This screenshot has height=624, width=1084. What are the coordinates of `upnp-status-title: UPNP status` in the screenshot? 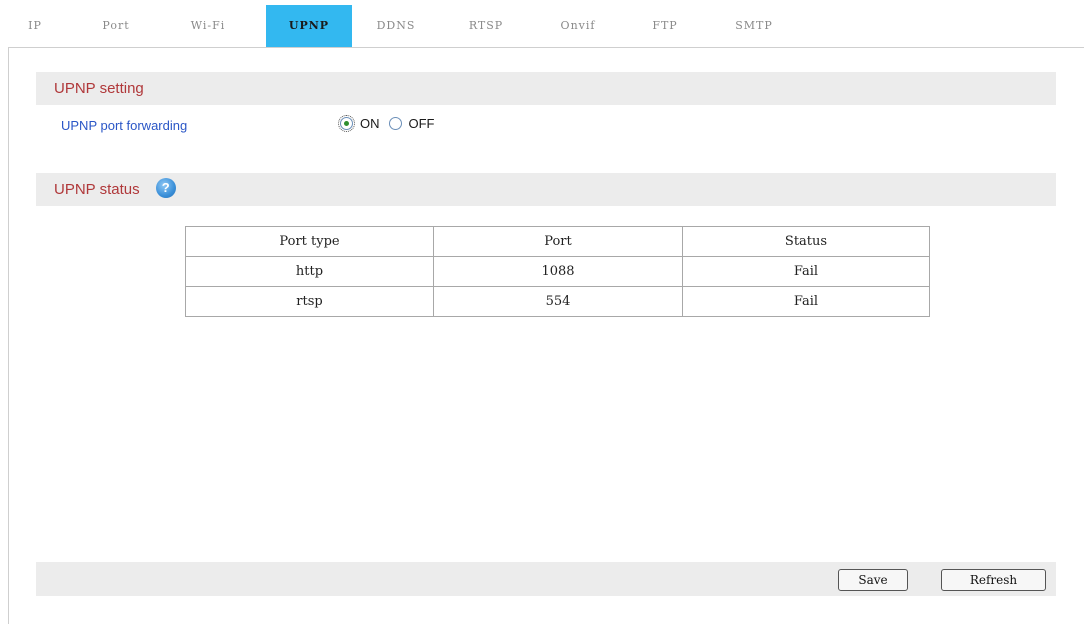 It's located at (97, 189).